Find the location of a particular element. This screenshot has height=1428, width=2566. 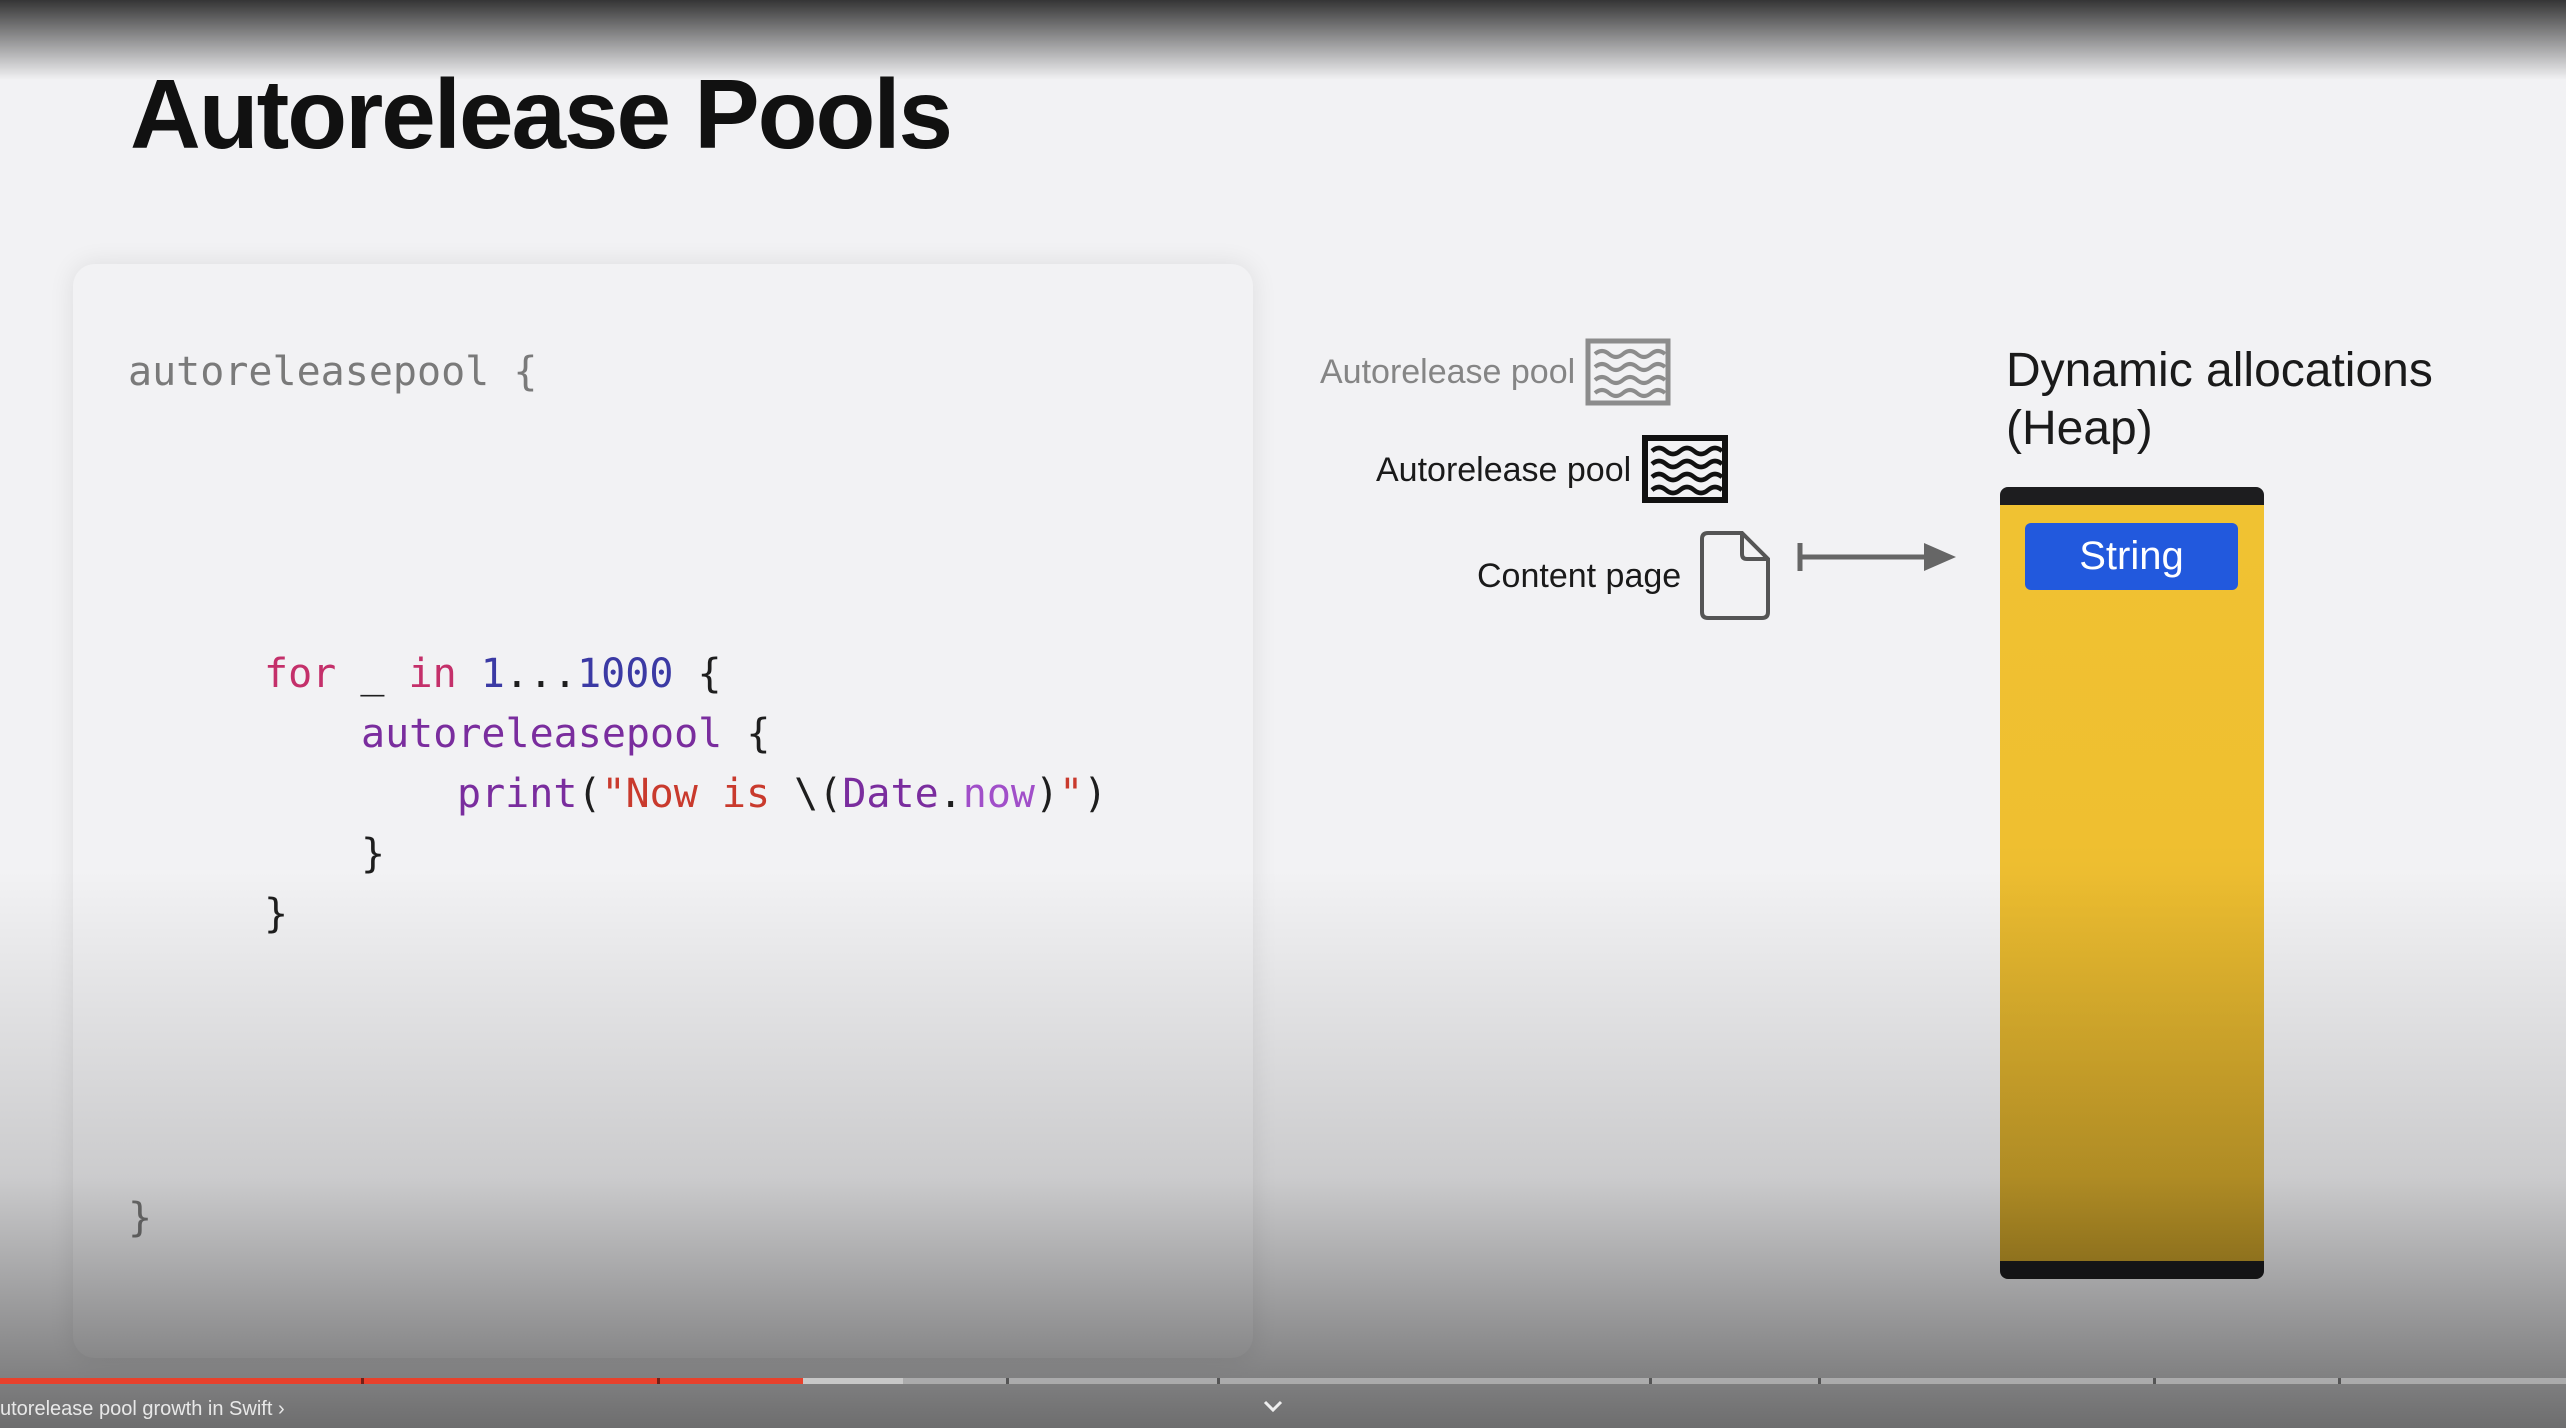

code-print-close: ) is located at coordinates (1095, 794).